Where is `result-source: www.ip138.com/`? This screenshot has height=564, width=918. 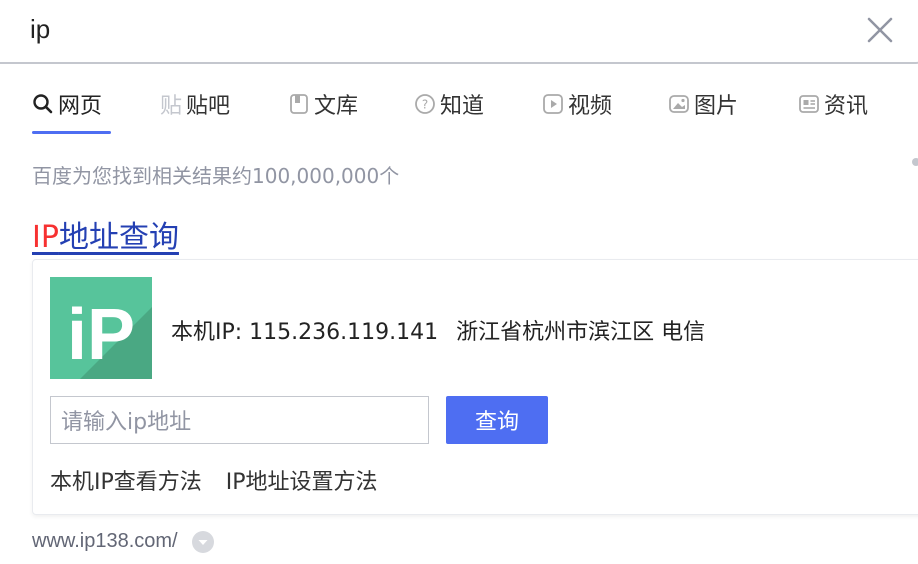
result-source: www.ip138.com/ is located at coordinates (123, 541).